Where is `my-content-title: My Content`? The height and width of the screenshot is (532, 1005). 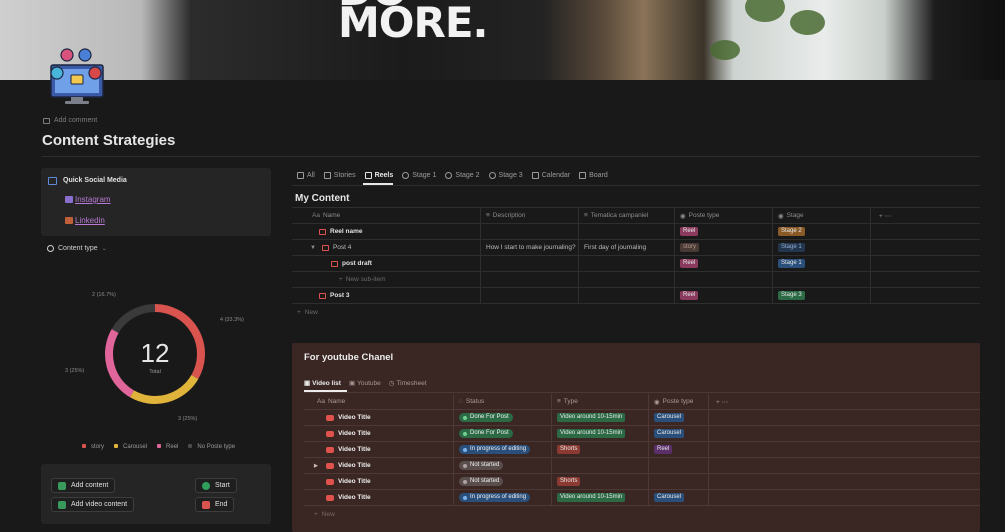
my-content-title: My Content is located at coordinates (322, 198).